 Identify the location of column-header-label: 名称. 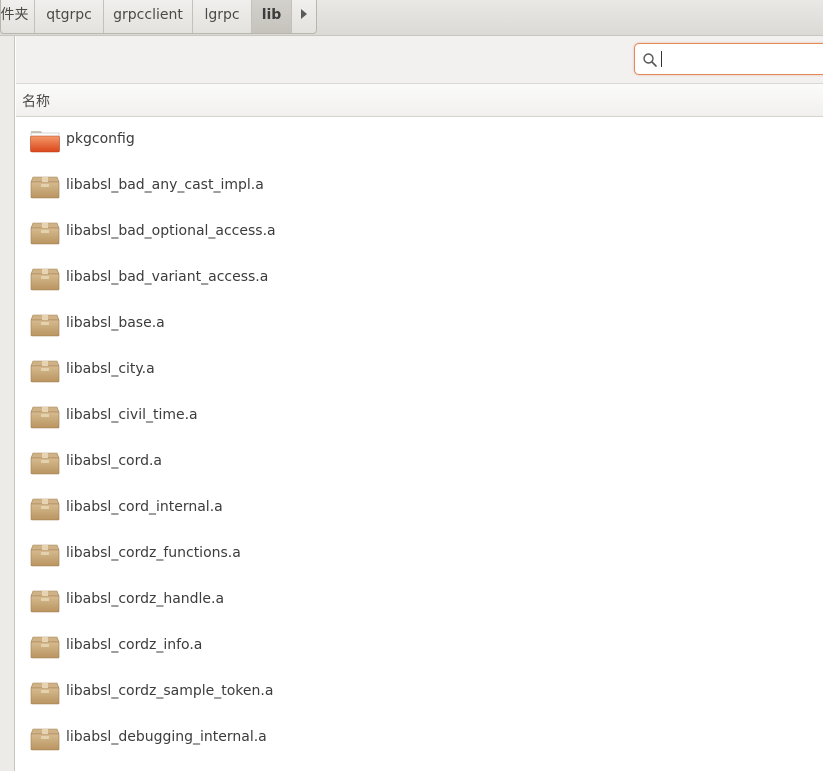
(36, 102).